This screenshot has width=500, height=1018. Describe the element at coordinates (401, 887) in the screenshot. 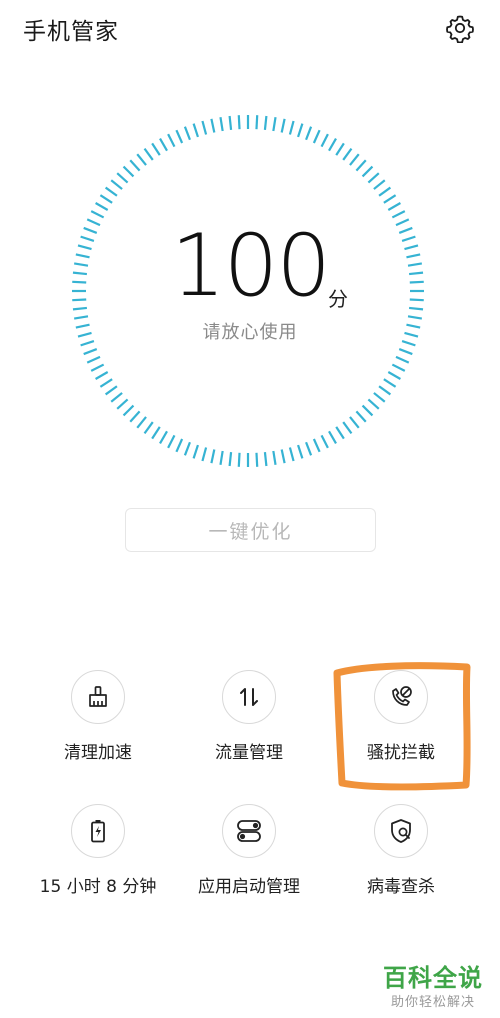

I see `tool-label: 病毒查杀` at that location.